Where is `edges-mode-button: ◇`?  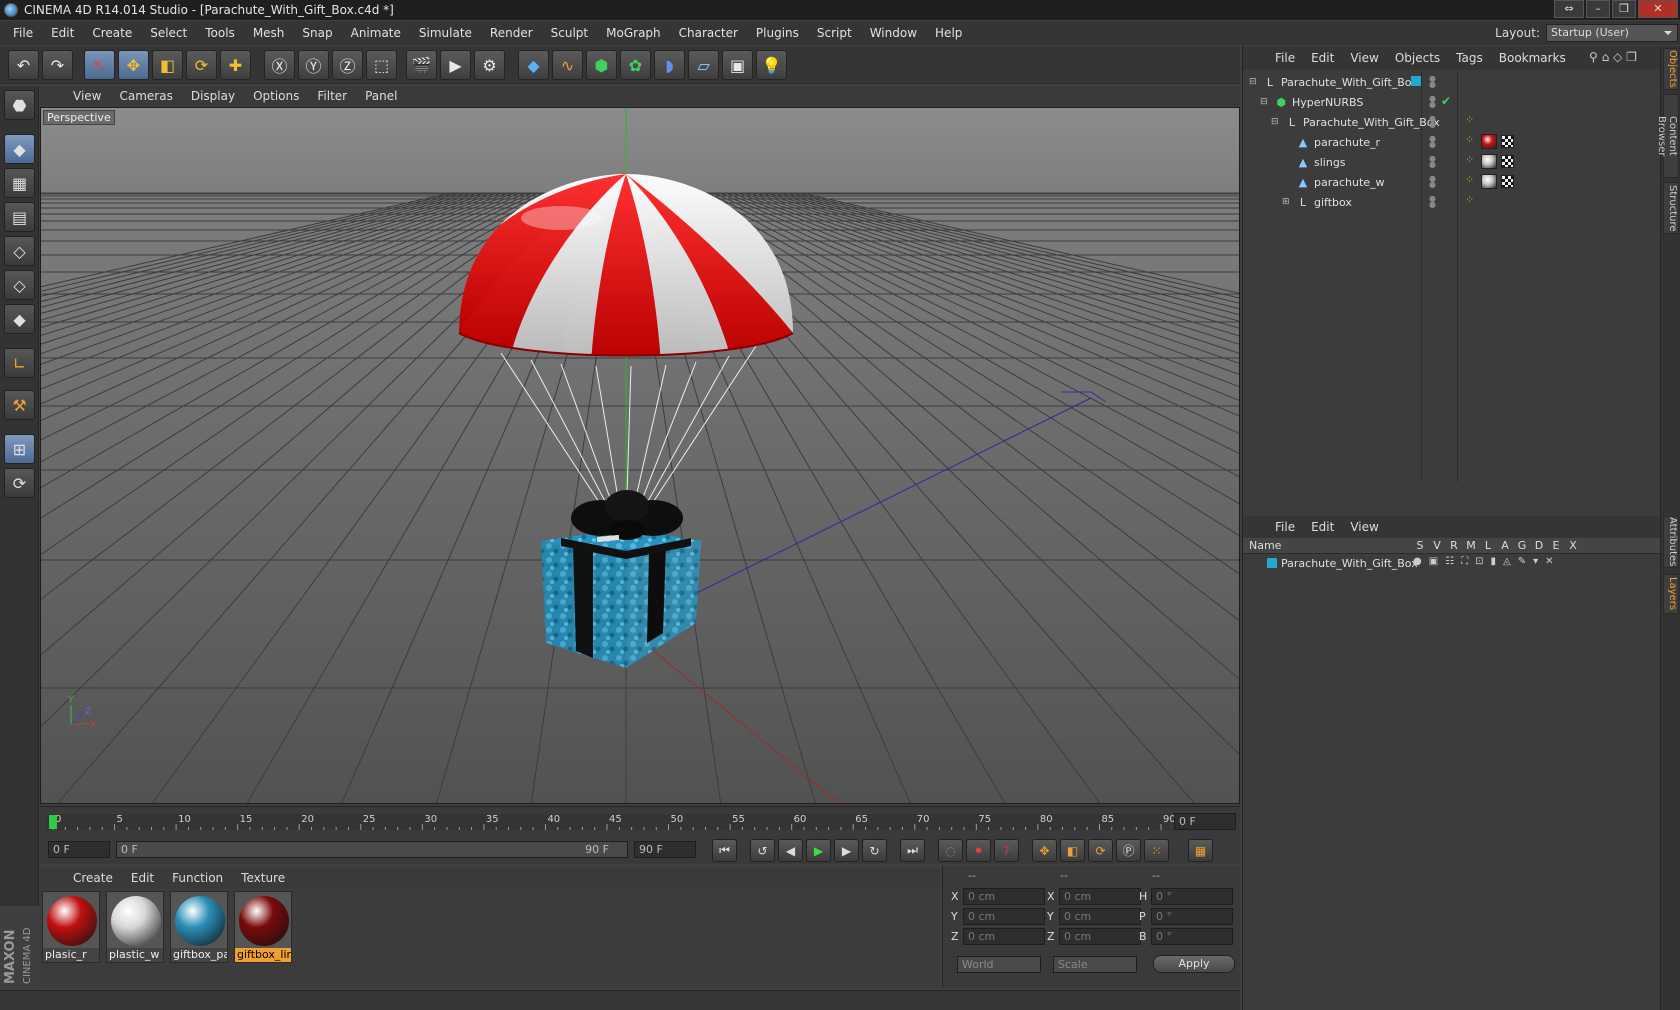 edges-mode-button: ◇ is located at coordinates (19, 285).